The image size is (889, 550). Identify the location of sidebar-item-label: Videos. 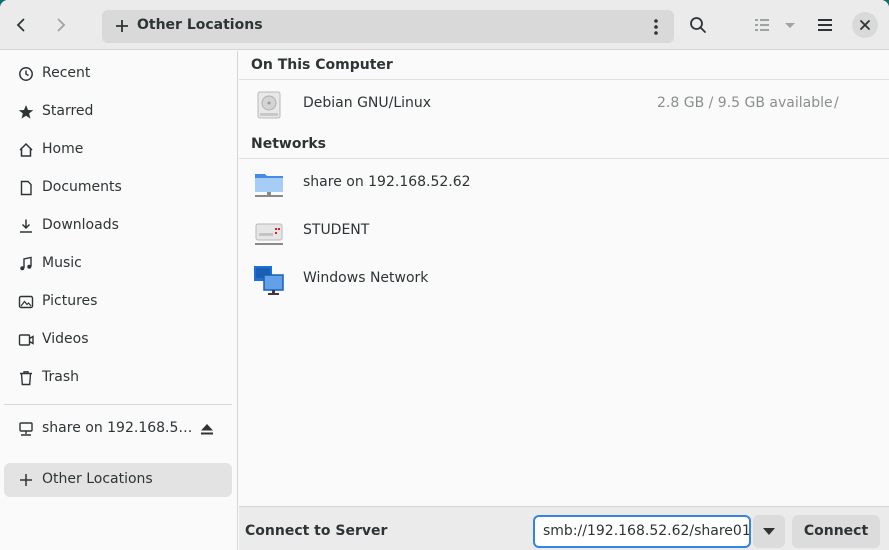
(65, 339).